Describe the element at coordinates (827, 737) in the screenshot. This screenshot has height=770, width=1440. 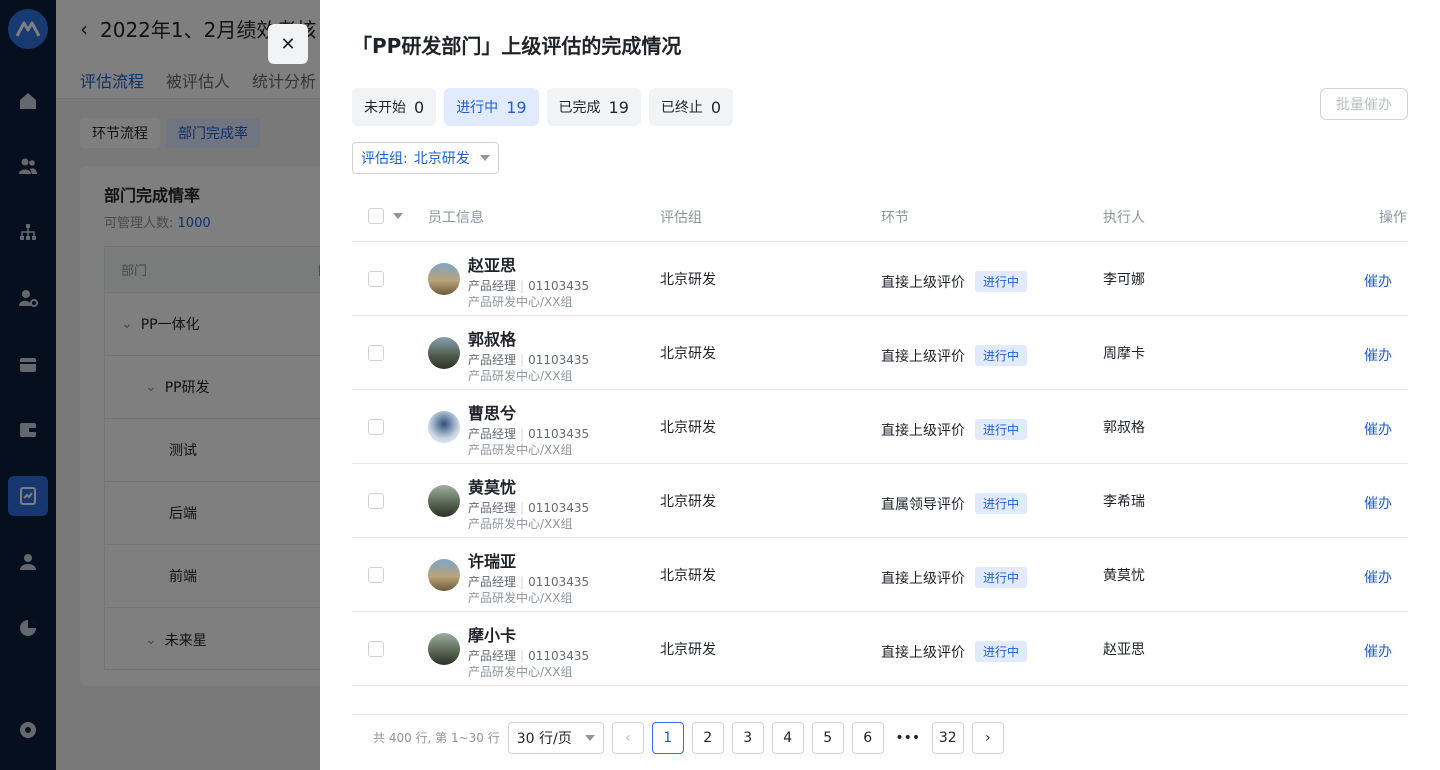
I see `page-5-button: 5` at that location.